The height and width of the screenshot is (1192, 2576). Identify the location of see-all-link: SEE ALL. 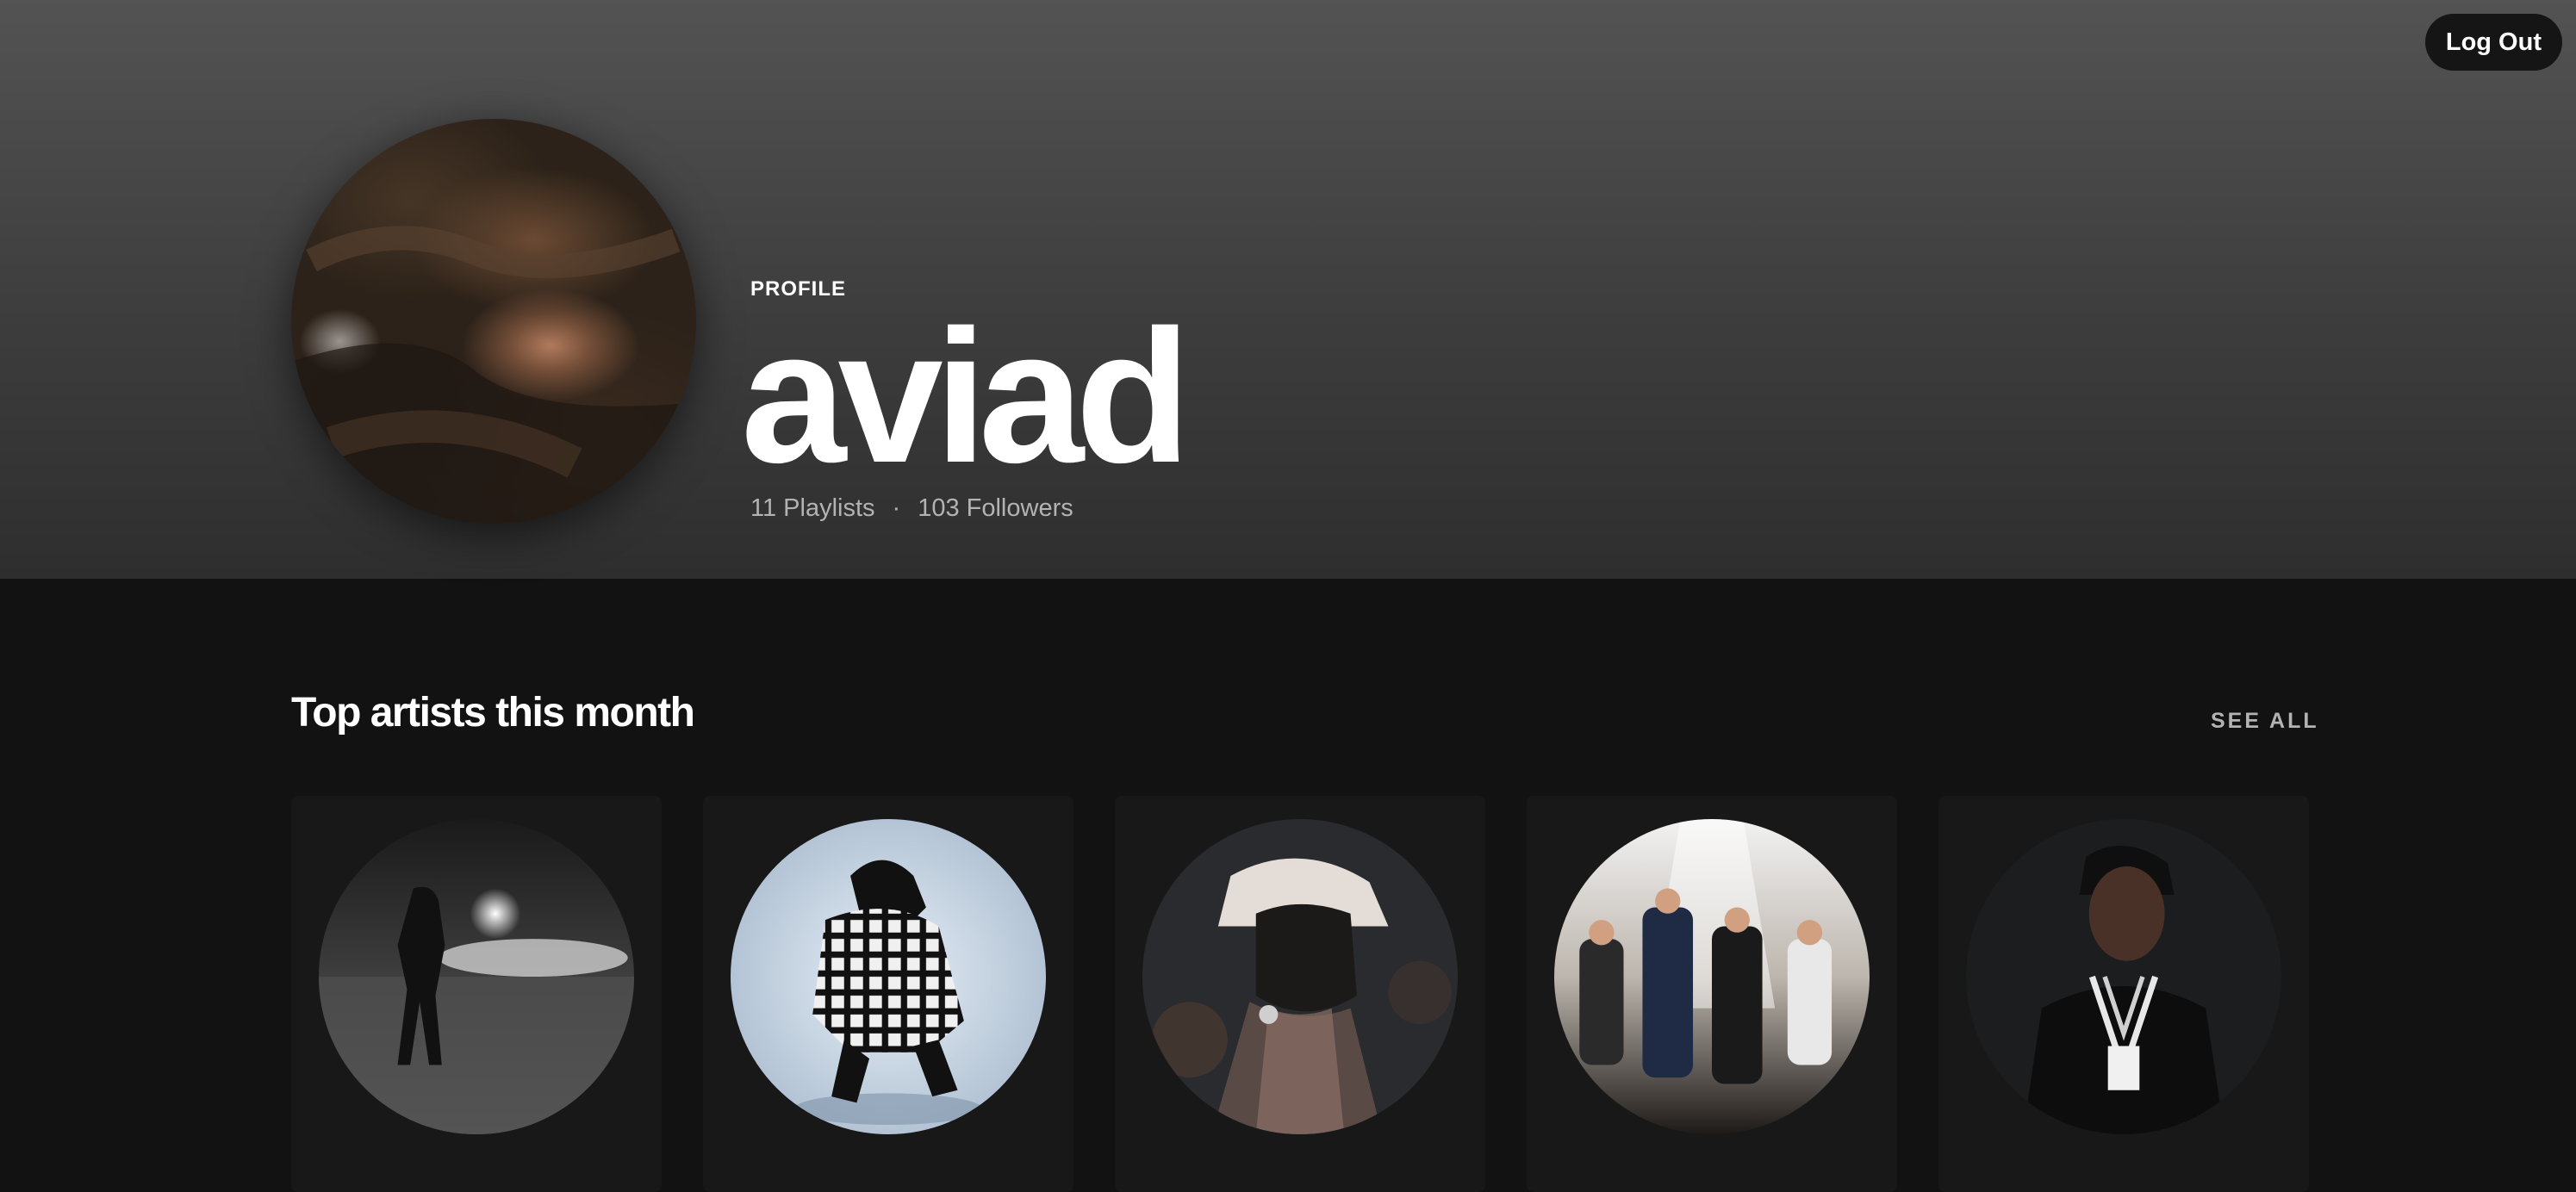
(2265, 721).